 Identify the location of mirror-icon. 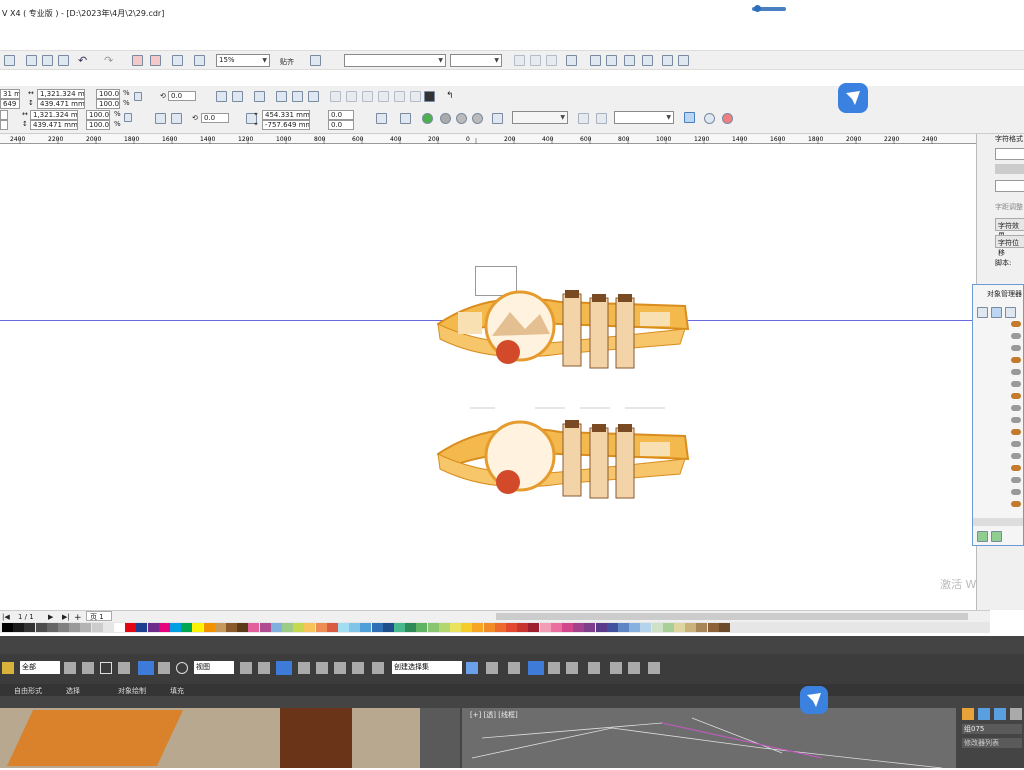
(472, 668).